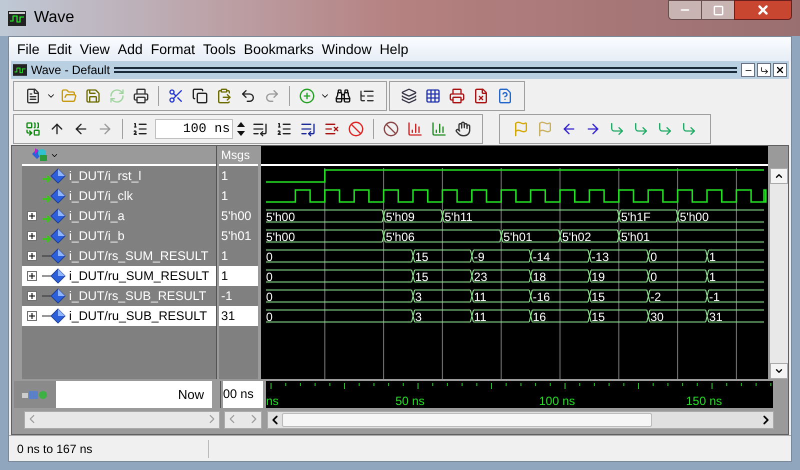  I want to click on bus-value: 5'h09, so click(401, 217).